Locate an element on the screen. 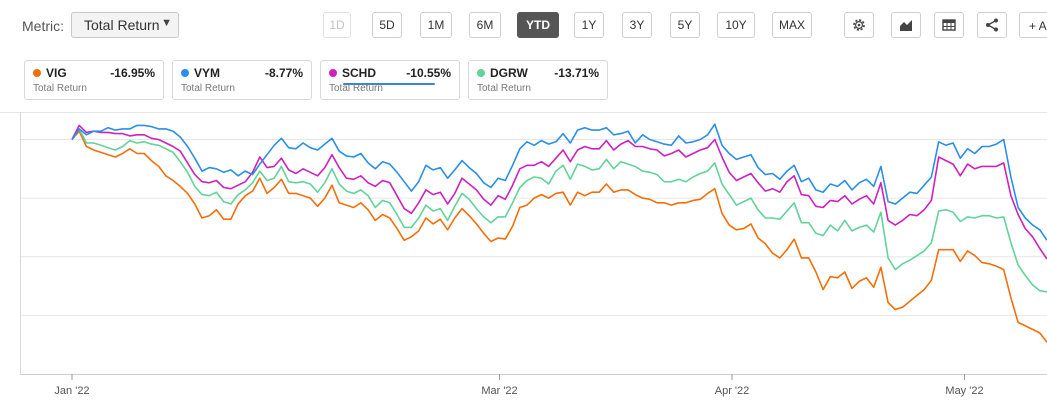 The width and height of the screenshot is (1047, 401). legend-ticker: VIG is located at coordinates (56, 73).